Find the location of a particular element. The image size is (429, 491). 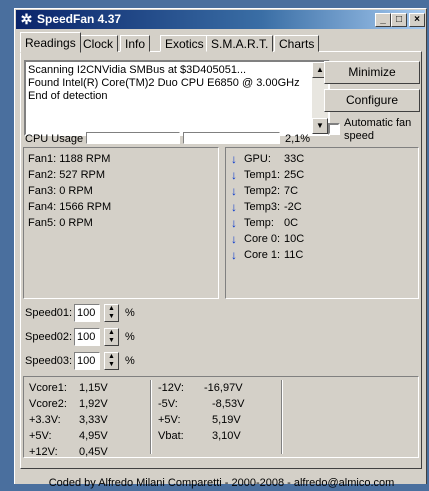

fan-value: 527 RPM is located at coordinates (82, 175).